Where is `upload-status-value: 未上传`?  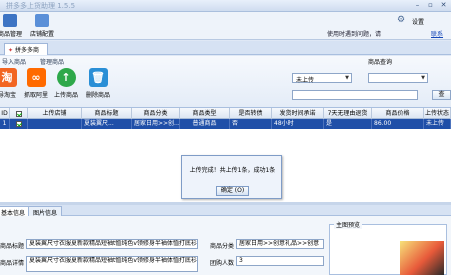
upload-status-value: 未上传 is located at coordinates (305, 80).